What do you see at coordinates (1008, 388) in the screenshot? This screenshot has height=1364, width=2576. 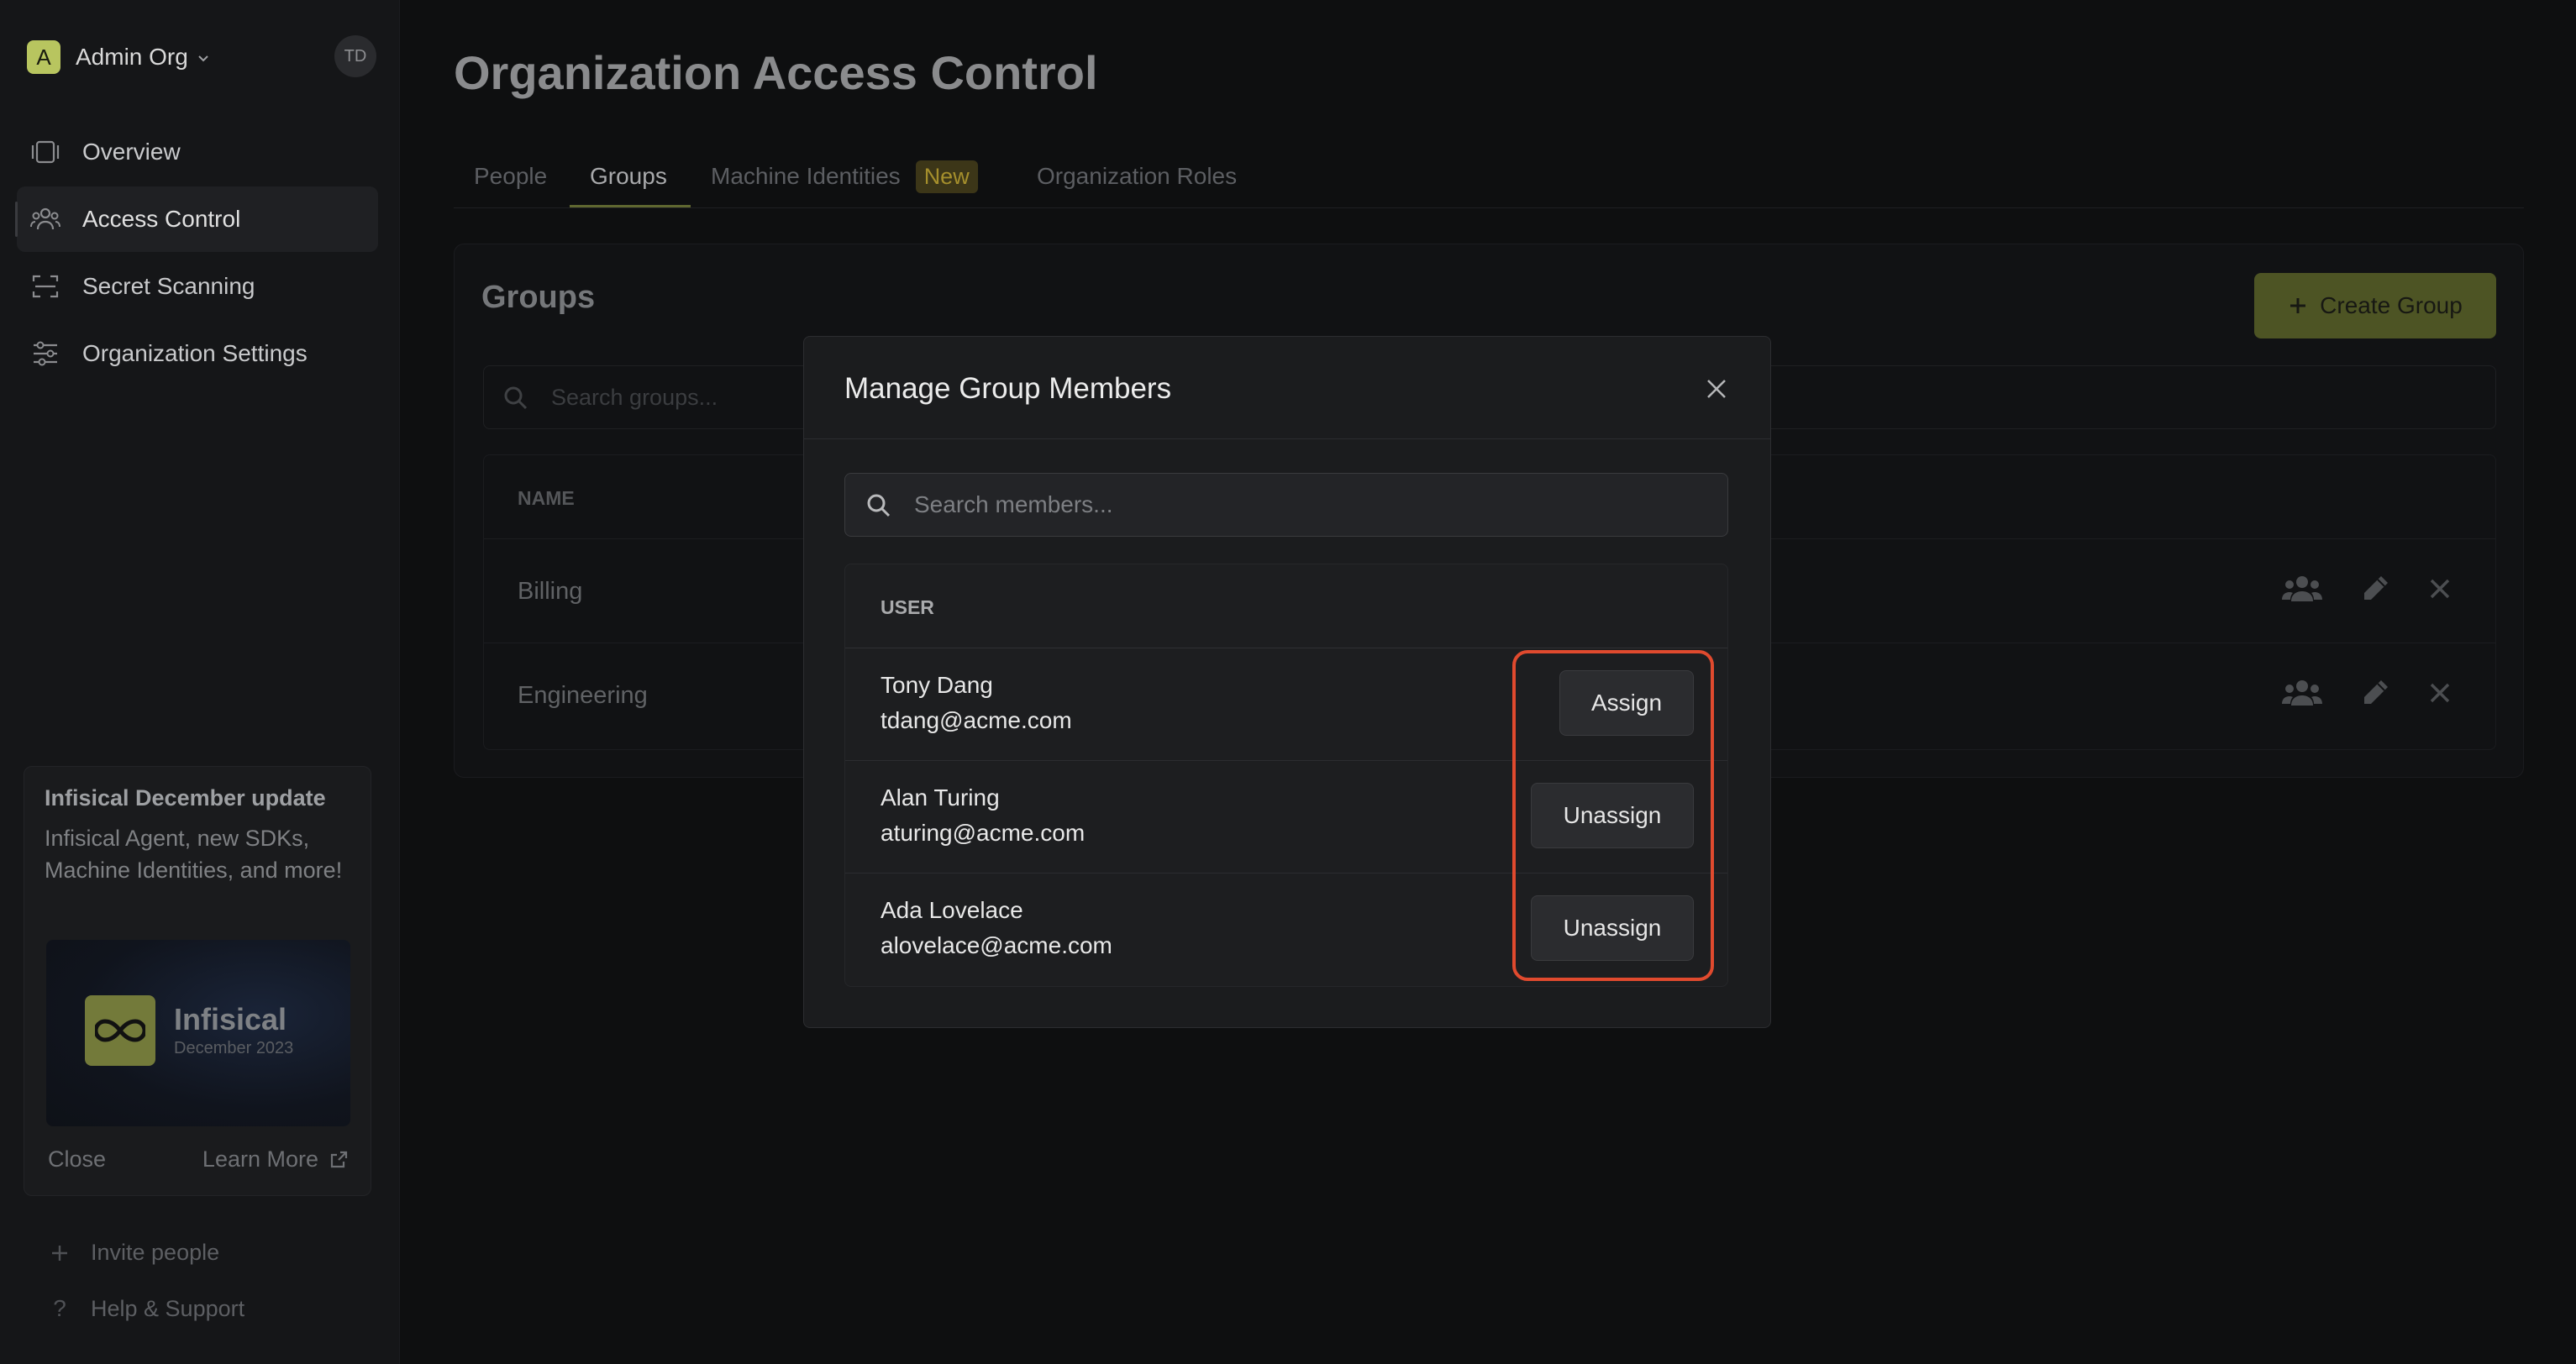 I see `modal-title: Manage Group Members` at bounding box center [1008, 388].